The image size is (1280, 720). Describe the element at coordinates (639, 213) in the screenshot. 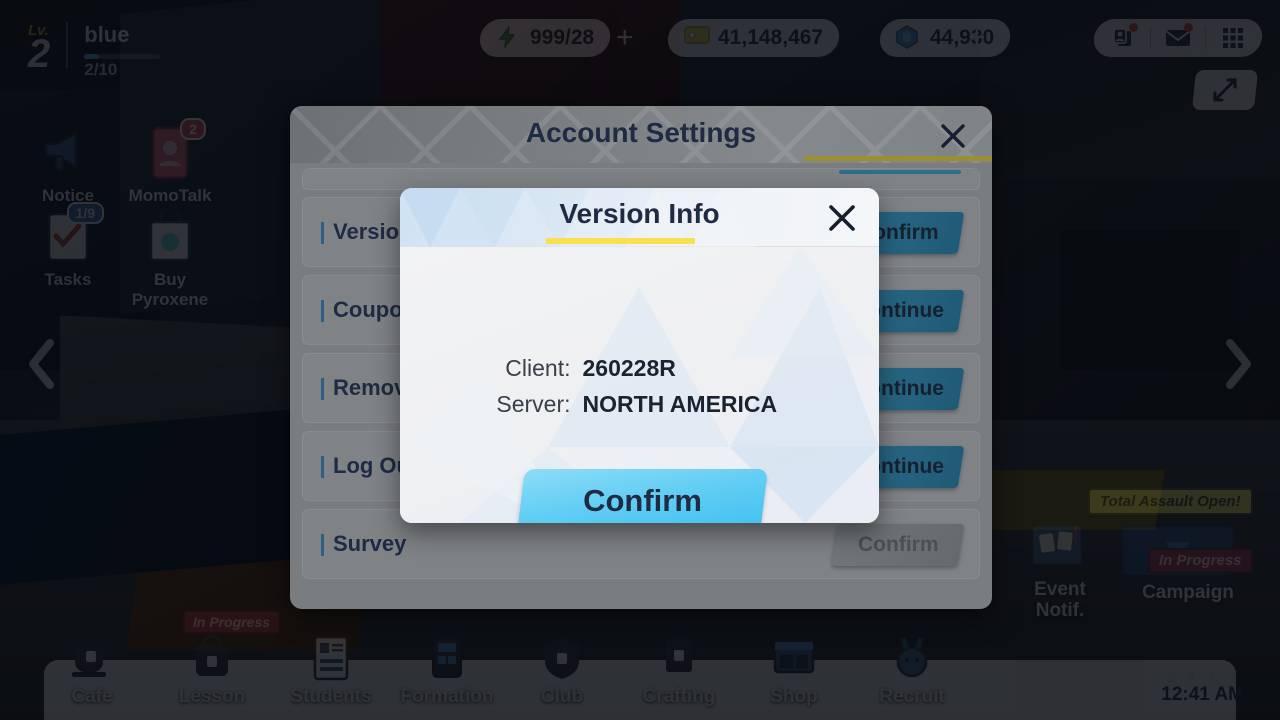

I see `version-info-title: Version Info` at that location.